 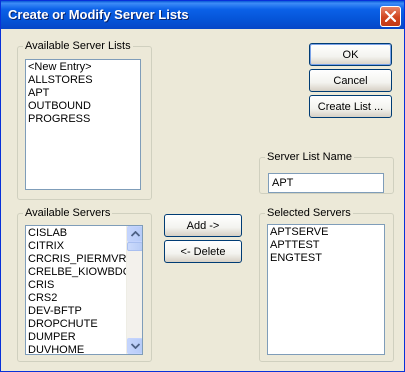 I want to click on selected-servers-items: APTSERVE APTTEST ENGTEST, so click(x=326, y=245).